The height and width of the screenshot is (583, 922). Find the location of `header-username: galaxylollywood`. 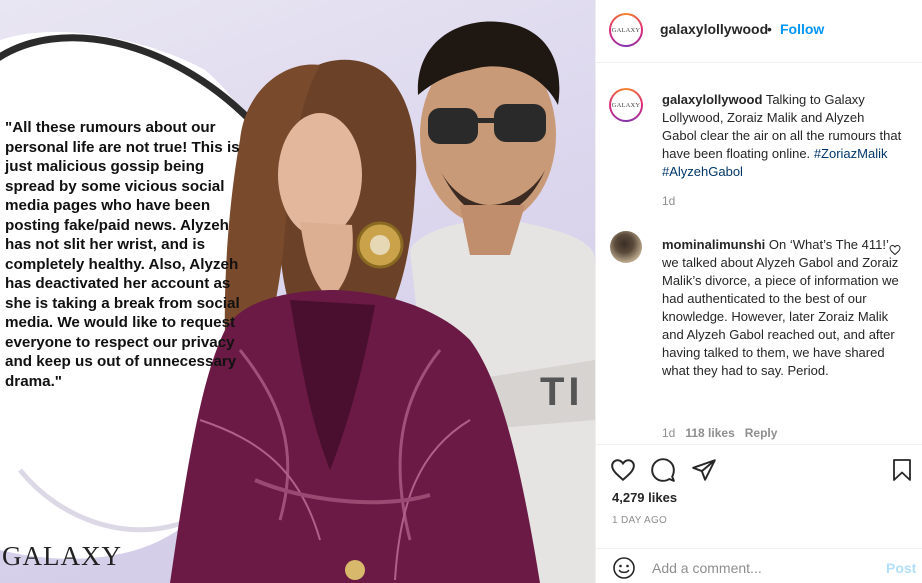

header-username: galaxylollywood is located at coordinates (714, 29).